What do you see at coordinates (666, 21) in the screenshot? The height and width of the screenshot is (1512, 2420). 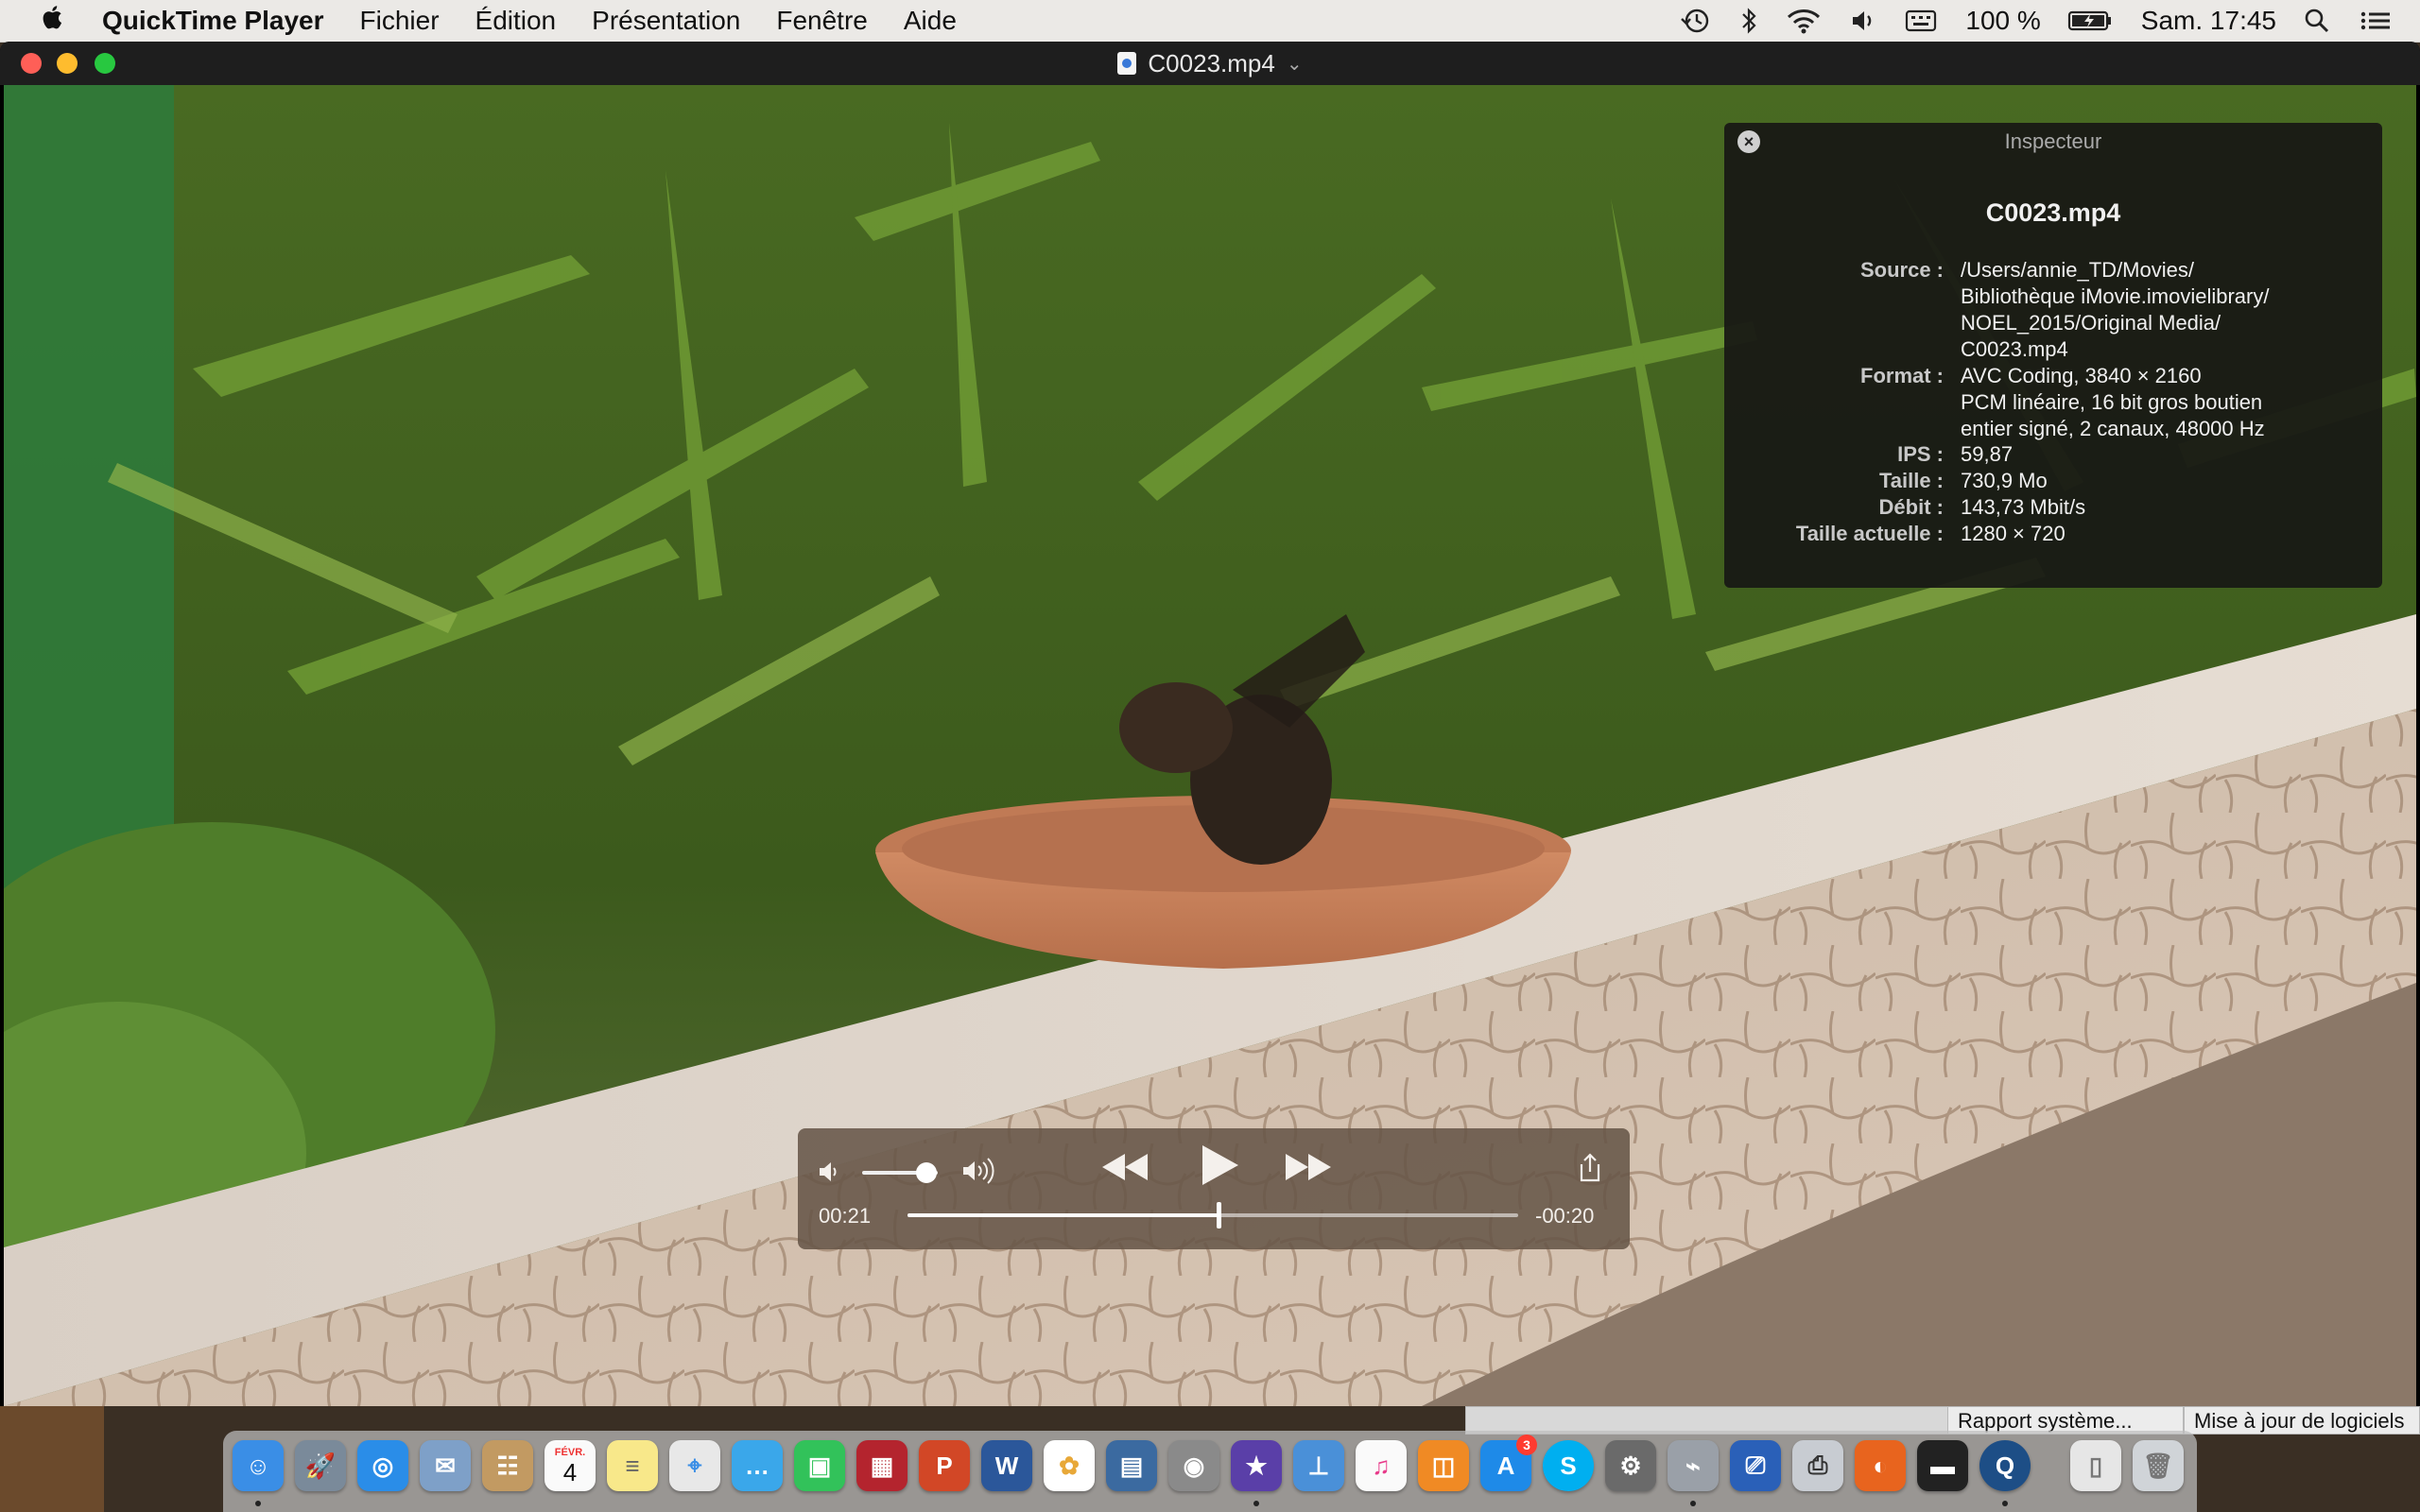 I see `menu-presentation: Présentation` at bounding box center [666, 21].